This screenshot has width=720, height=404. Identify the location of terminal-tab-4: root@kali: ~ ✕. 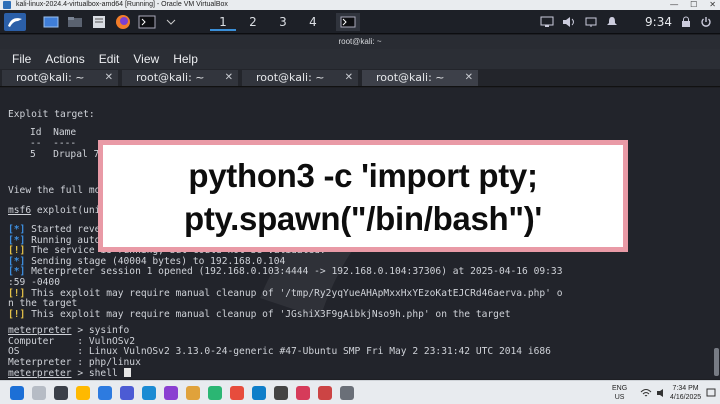
(420, 78).